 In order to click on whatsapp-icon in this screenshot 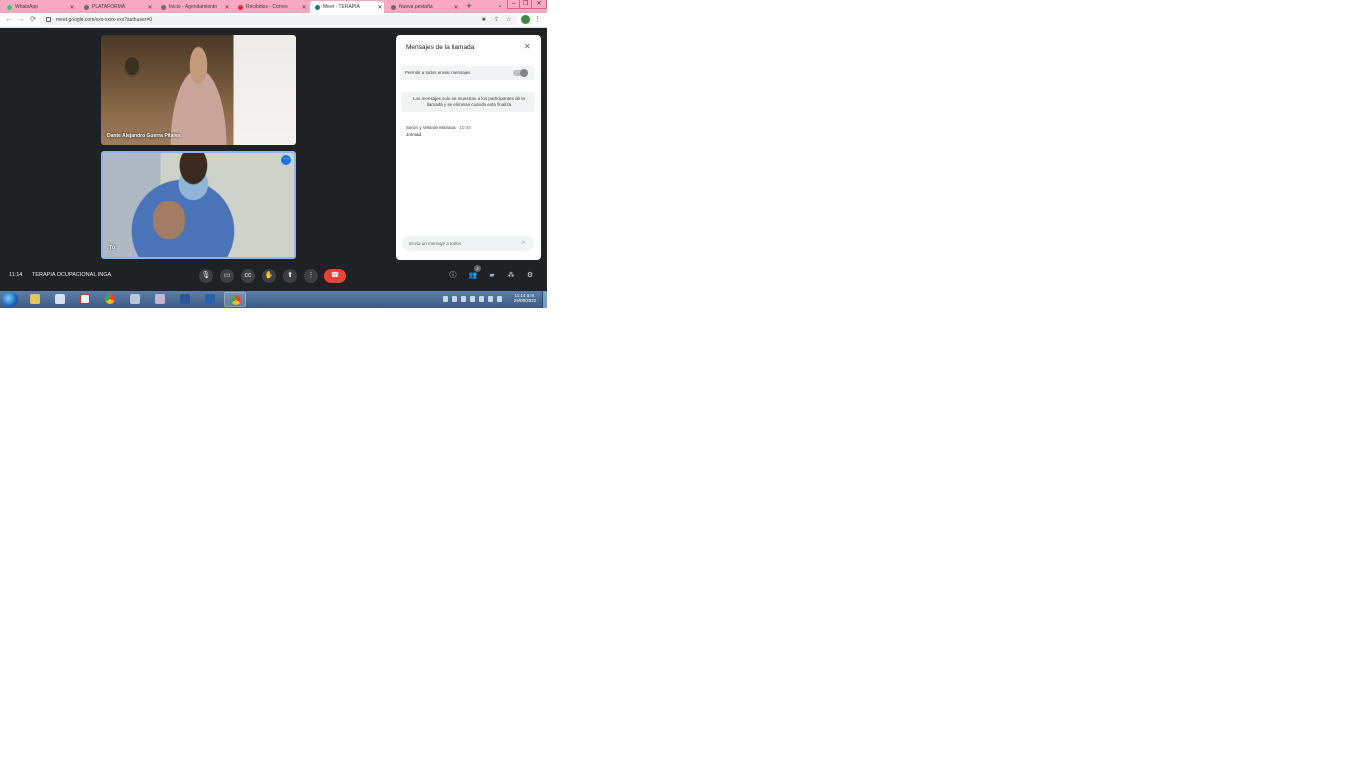, I will do `click(9, 7)`.